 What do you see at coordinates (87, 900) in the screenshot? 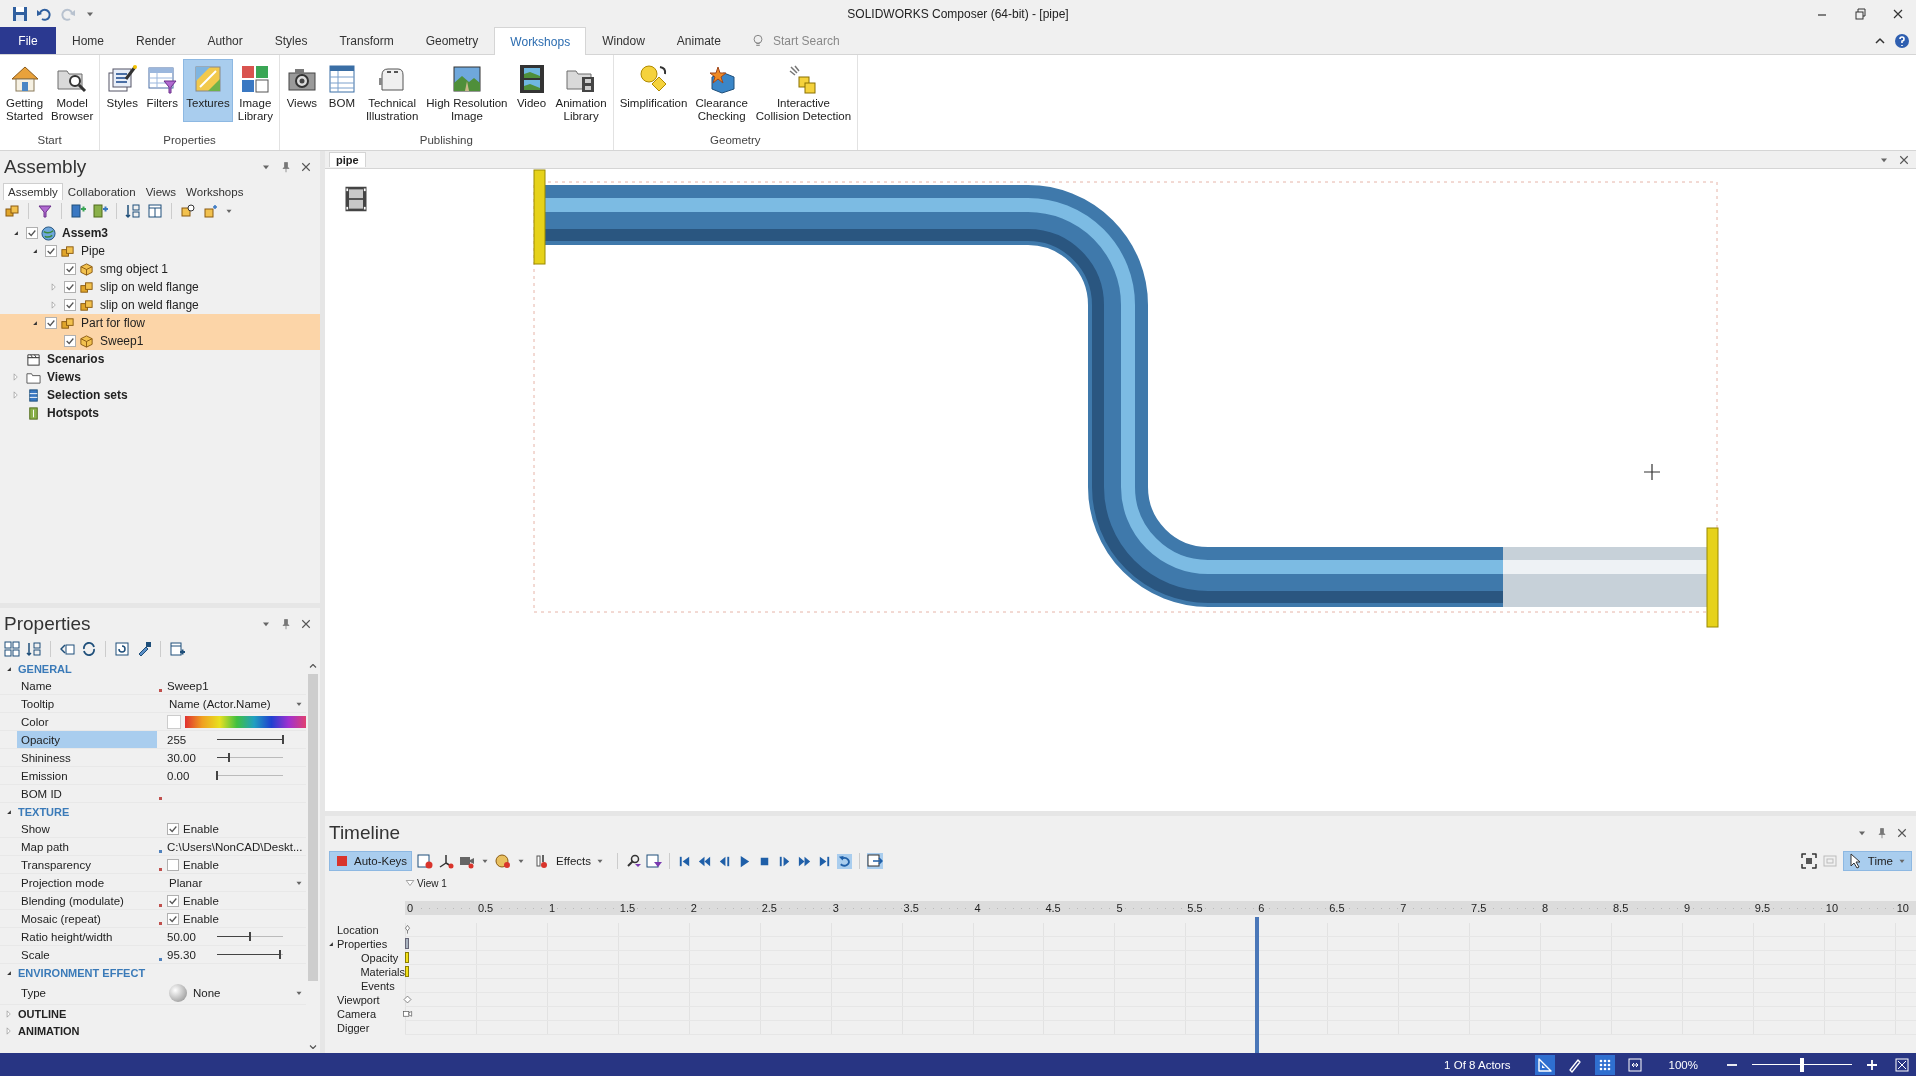
I see `property-label: Blending (modulate)` at bounding box center [87, 900].